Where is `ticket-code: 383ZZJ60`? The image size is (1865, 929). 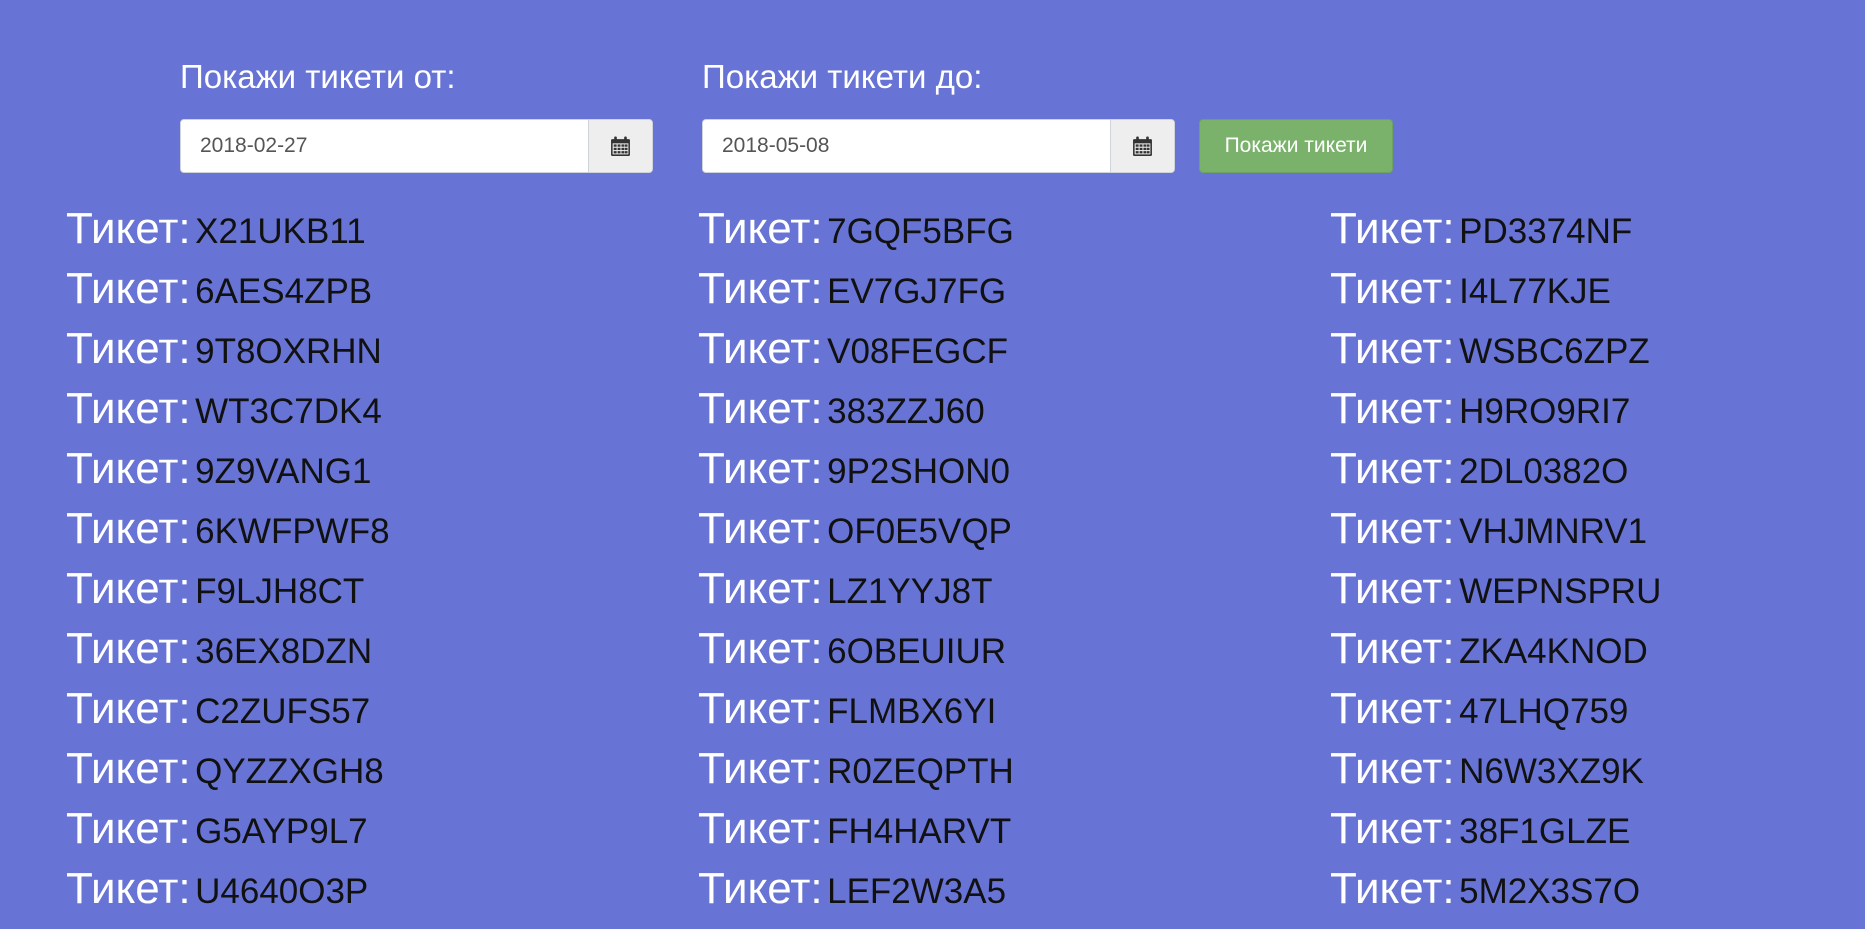 ticket-code: 383ZZJ60 is located at coordinates (906, 411).